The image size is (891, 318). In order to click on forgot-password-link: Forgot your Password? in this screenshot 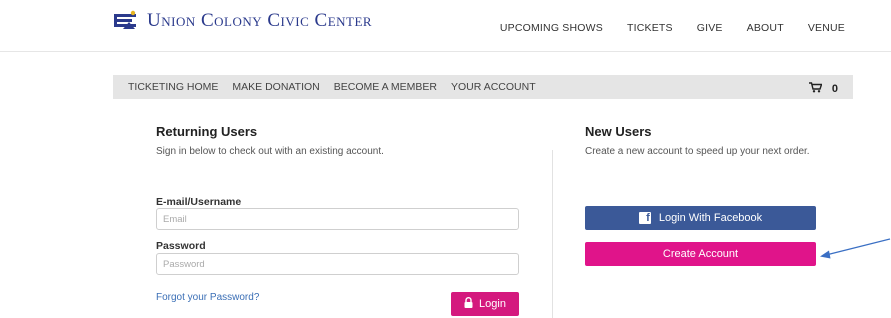, I will do `click(207, 297)`.